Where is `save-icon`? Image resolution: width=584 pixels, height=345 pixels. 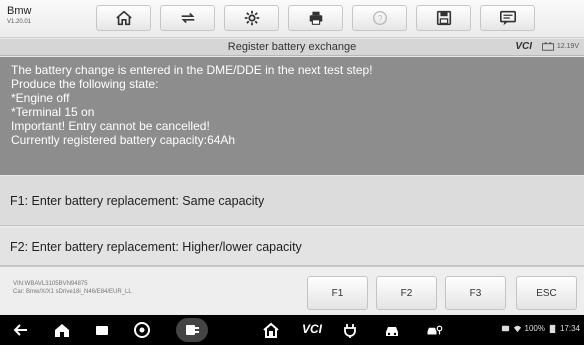
save-icon is located at coordinates (443, 18).